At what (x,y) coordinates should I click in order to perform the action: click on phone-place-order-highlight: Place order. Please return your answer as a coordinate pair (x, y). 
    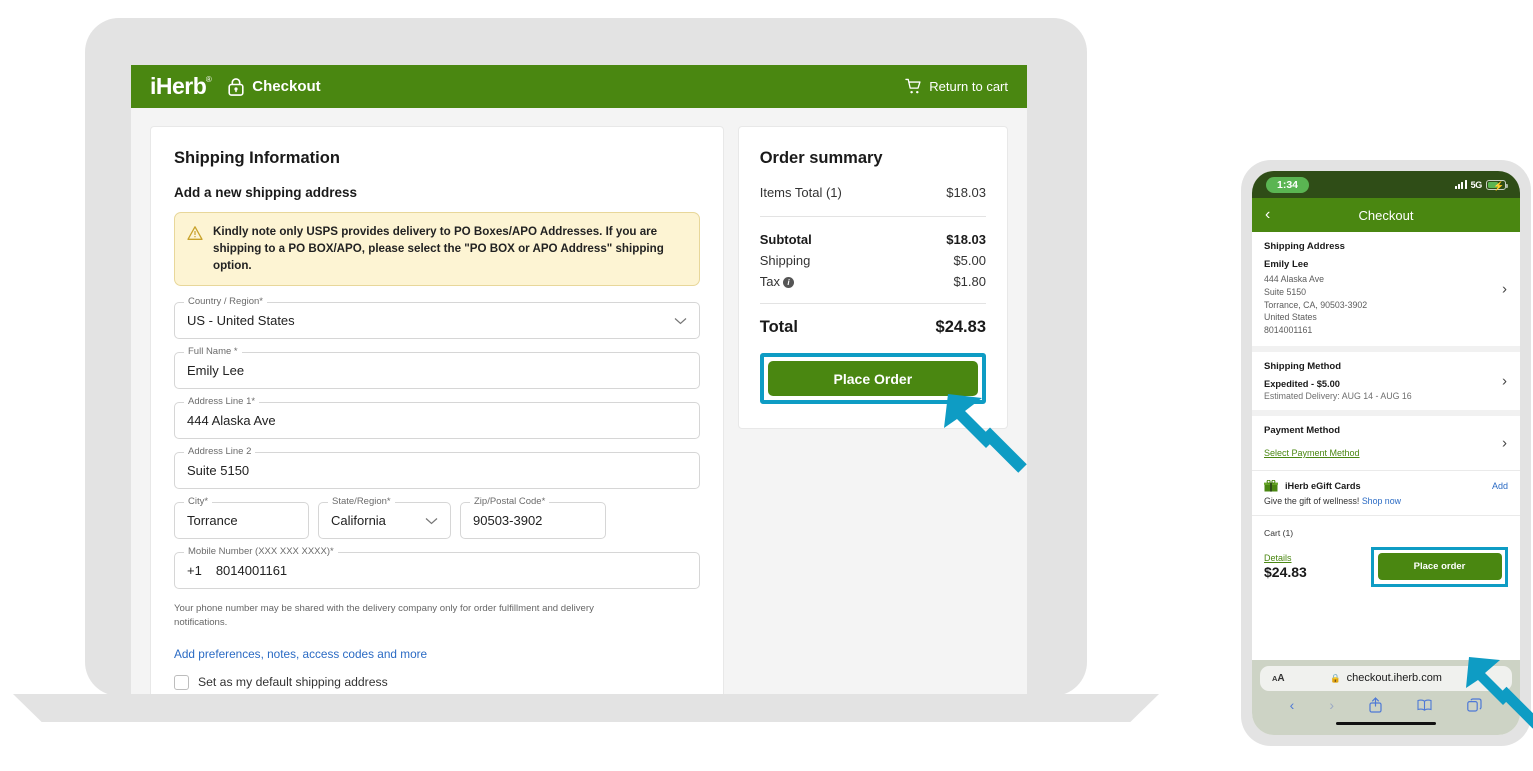
    Looking at the image, I should click on (1439, 566).